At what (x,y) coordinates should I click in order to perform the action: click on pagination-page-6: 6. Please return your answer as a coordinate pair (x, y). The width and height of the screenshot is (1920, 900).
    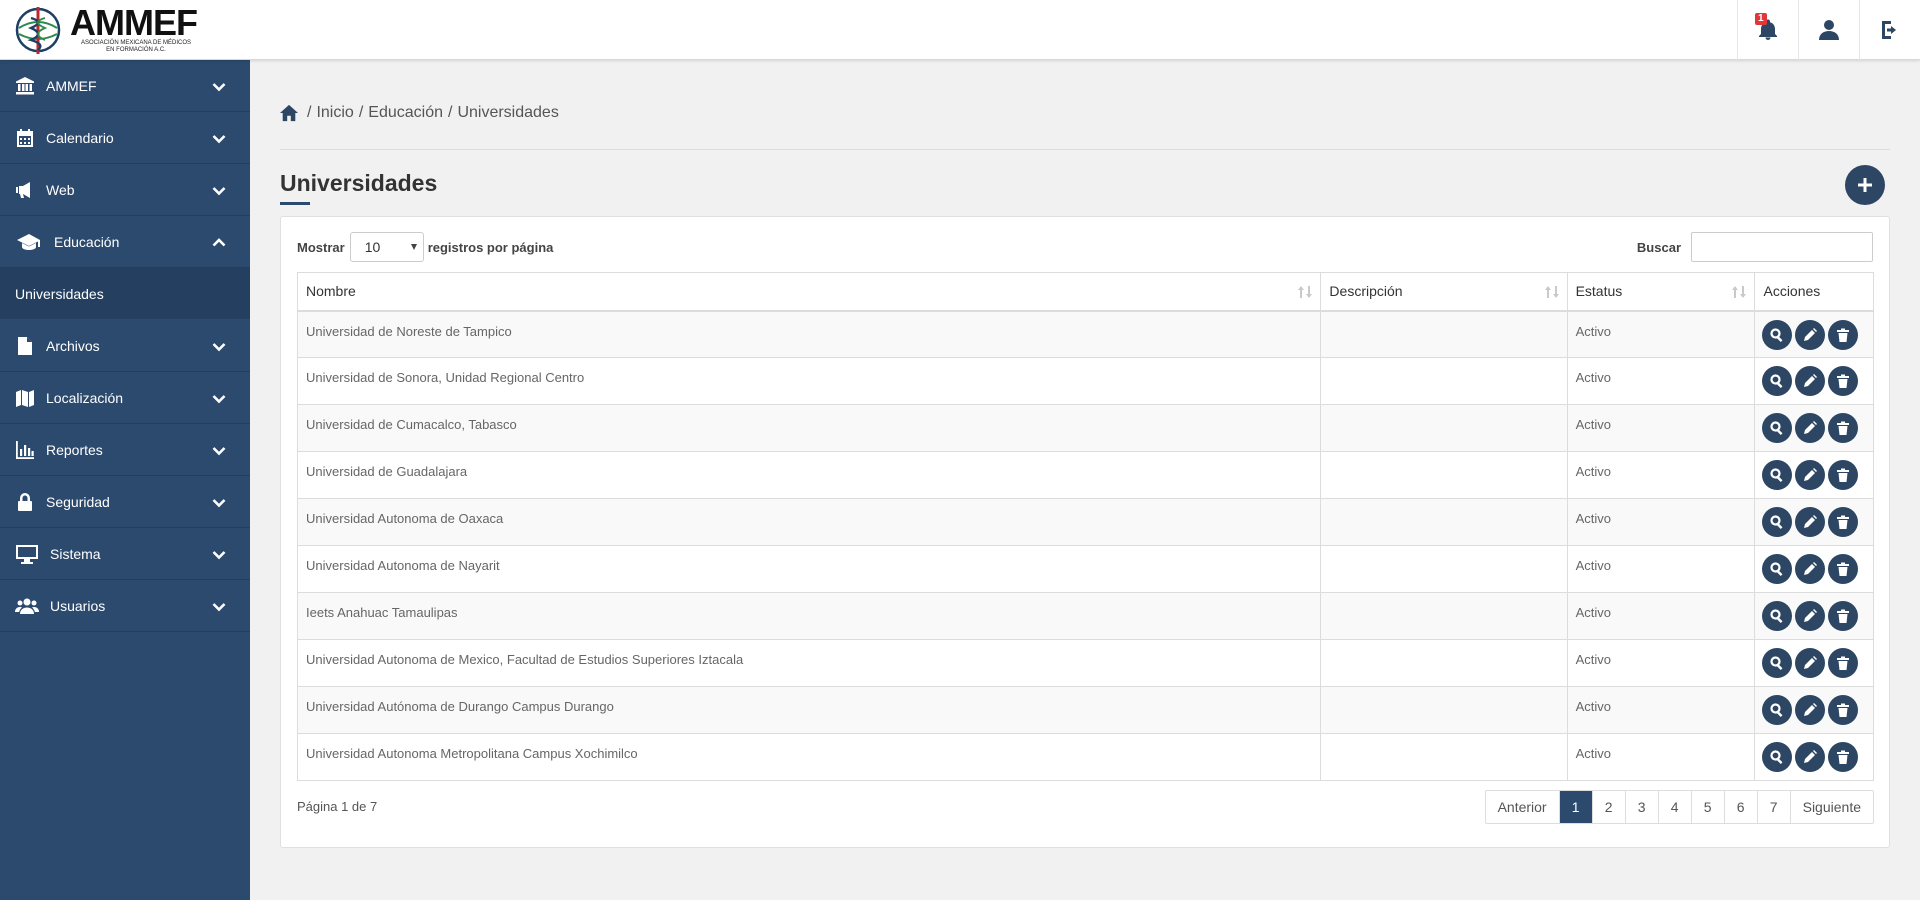
    Looking at the image, I should click on (1740, 807).